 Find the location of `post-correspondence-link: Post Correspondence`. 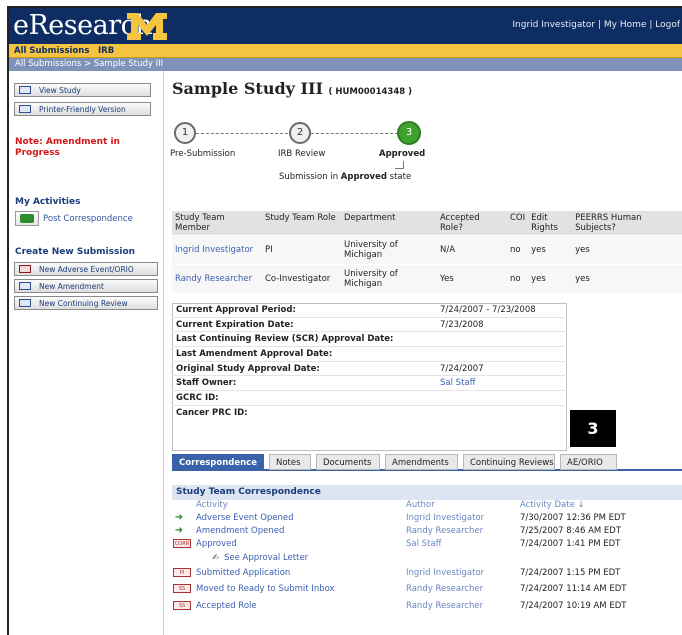

post-correspondence-link: Post Correspondence is located at coordinates (74, 219).